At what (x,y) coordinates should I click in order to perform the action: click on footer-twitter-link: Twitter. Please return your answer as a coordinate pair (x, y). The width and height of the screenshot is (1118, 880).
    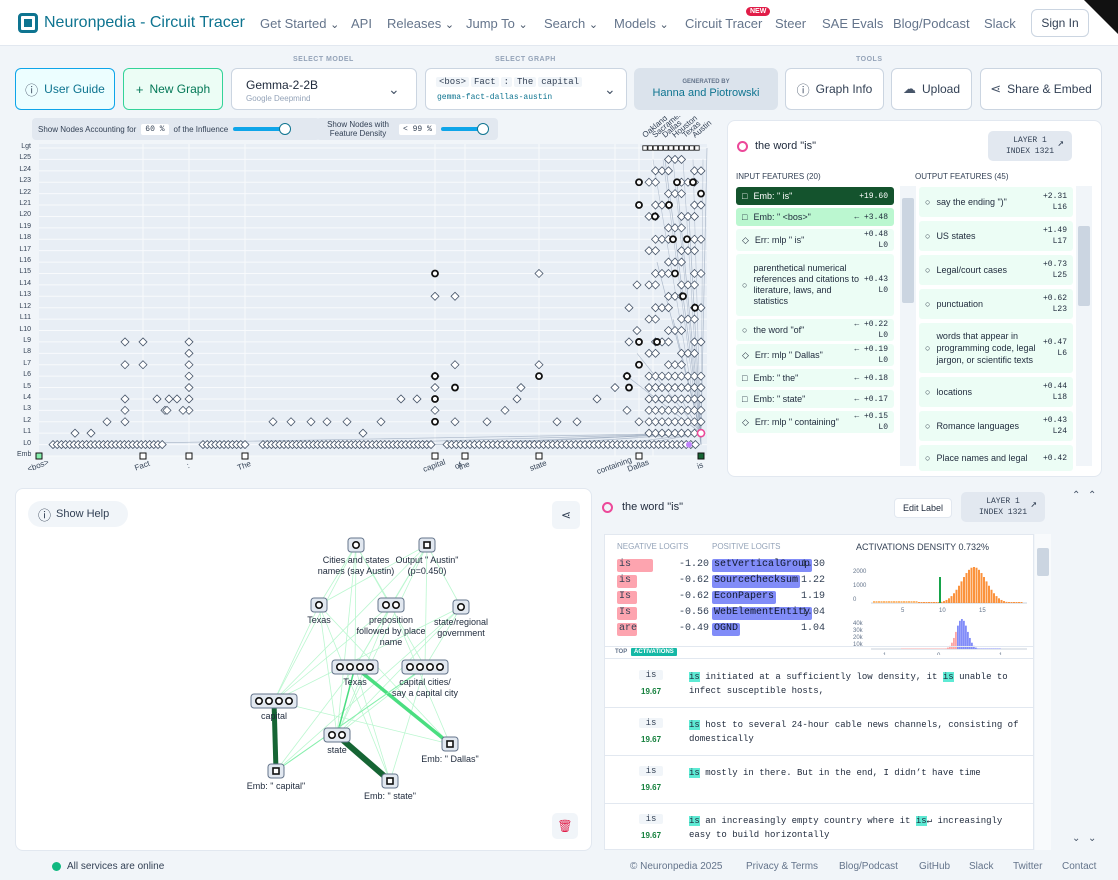
    Looking at the image, I should click on (1027, 866).